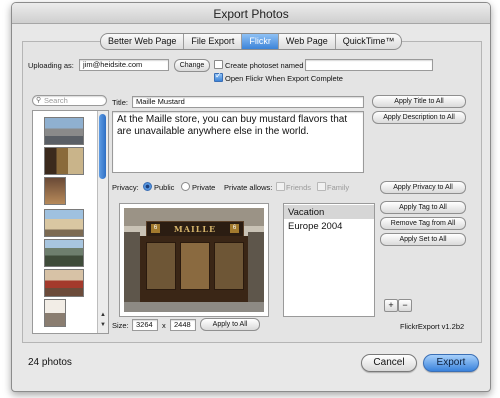 The height and width of the screenshot is (398, 500). What do you see at coordinates (423, 223) in the screenshot?
I see `remove-tag-from-all-button: Remove Tag from All` at bounding box center [423, 223].